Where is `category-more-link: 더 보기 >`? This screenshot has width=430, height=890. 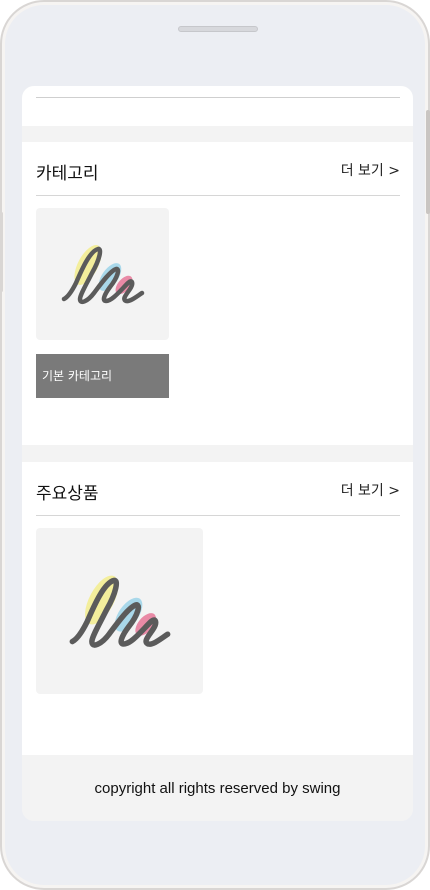
category-more-link: 더 보기 > is located at coordinates (370, 170).